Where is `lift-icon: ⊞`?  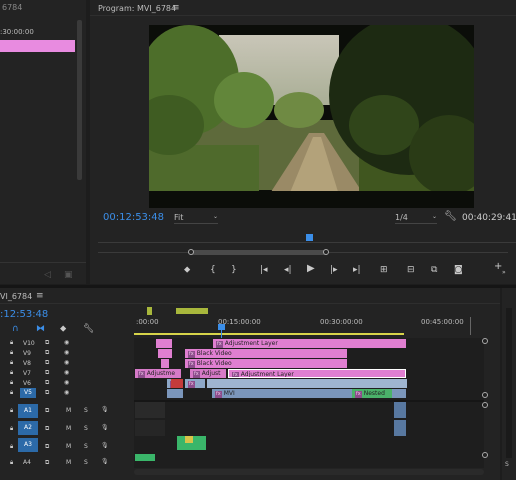 lift-icon: ⊞ is located at coordinates (384, 270).